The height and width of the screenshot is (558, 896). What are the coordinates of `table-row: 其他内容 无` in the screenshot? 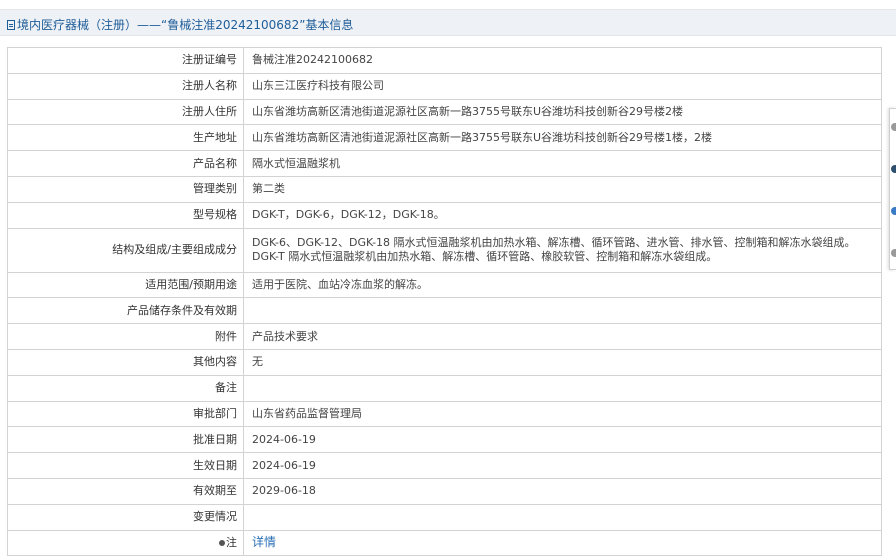 It's located at (444, 362).